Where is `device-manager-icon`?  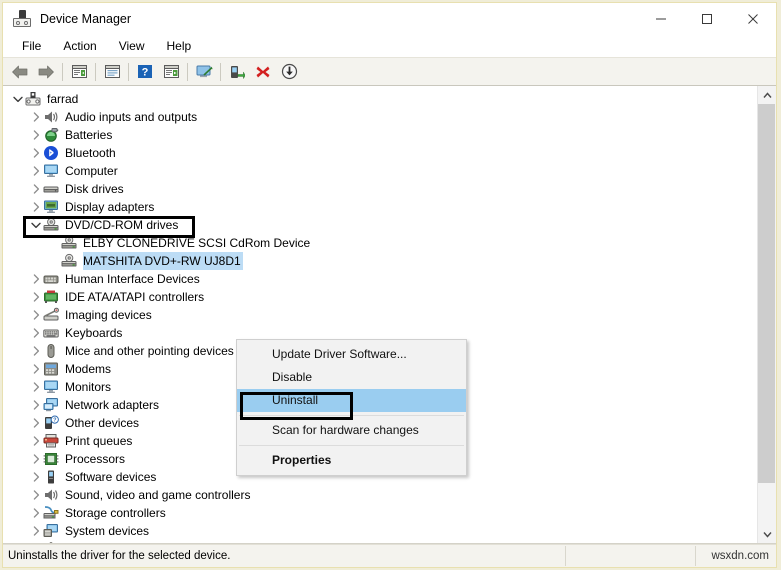 device-manager-icon is located at coordinates (22, 19).